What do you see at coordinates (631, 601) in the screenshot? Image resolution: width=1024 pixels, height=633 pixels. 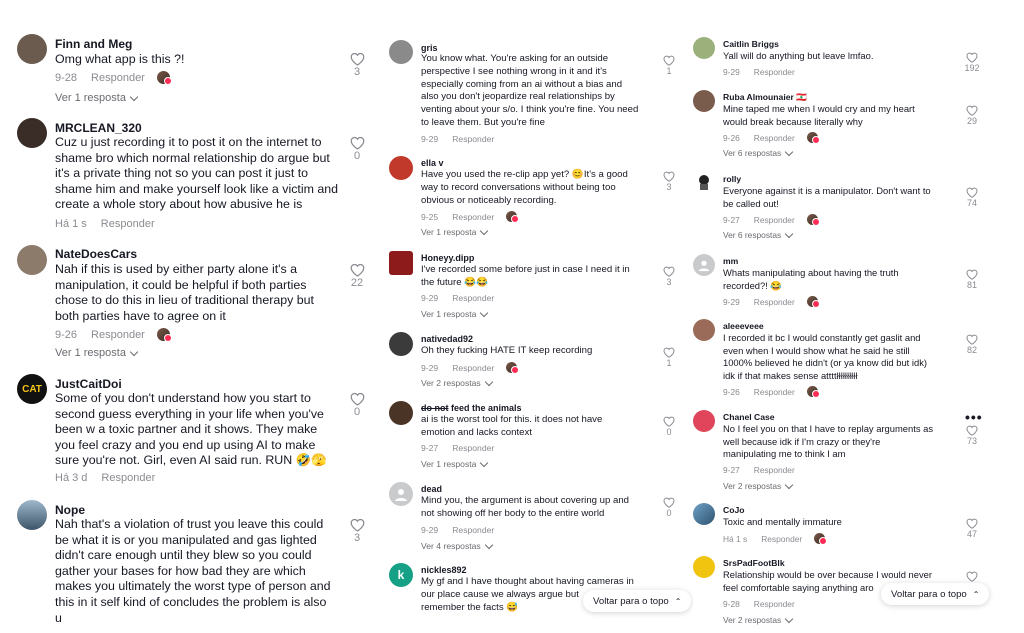 I see `back-to-top-label: Voltar para o topo` at bounding box center [631, 601].